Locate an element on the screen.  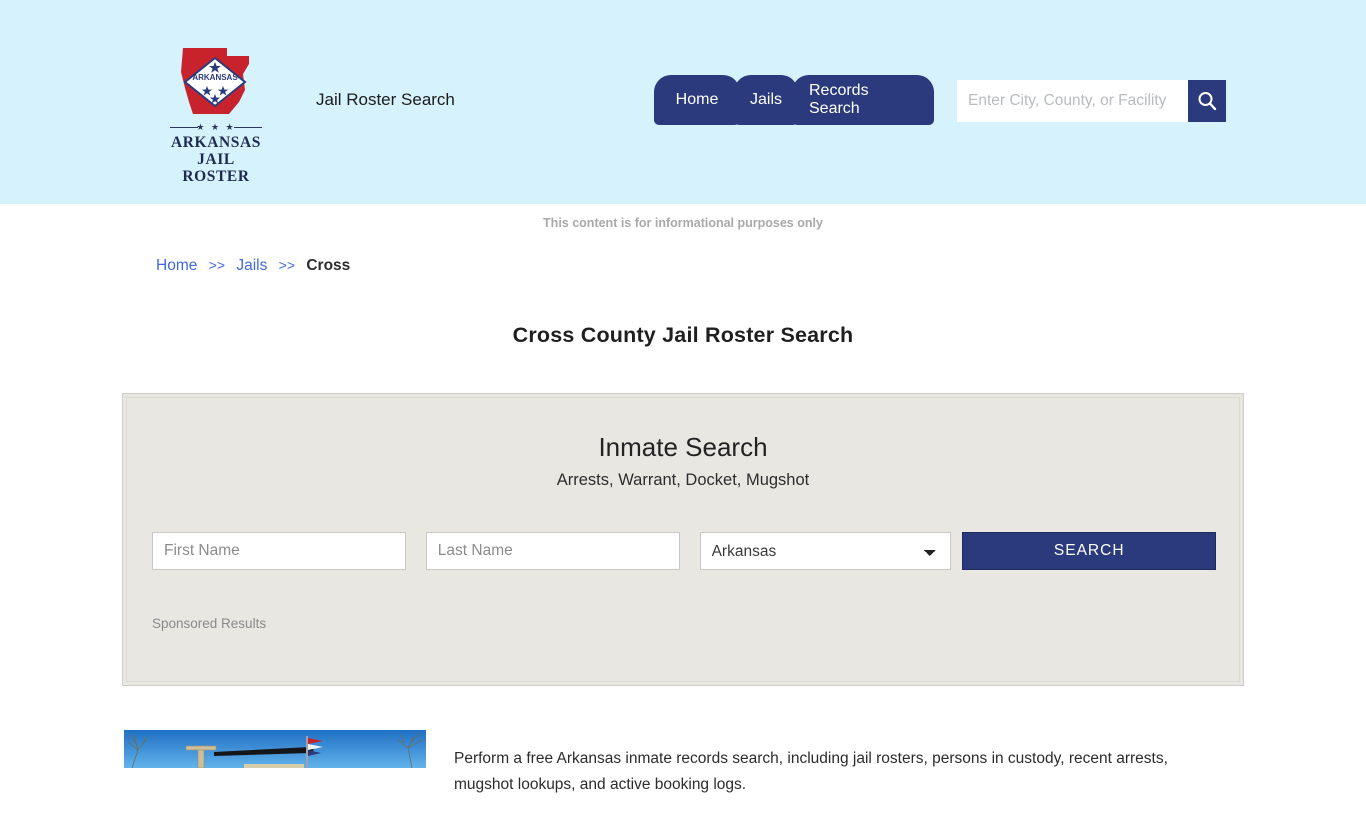
breadcrumb-item-jails: Jails is located at coordinates (251, 265).